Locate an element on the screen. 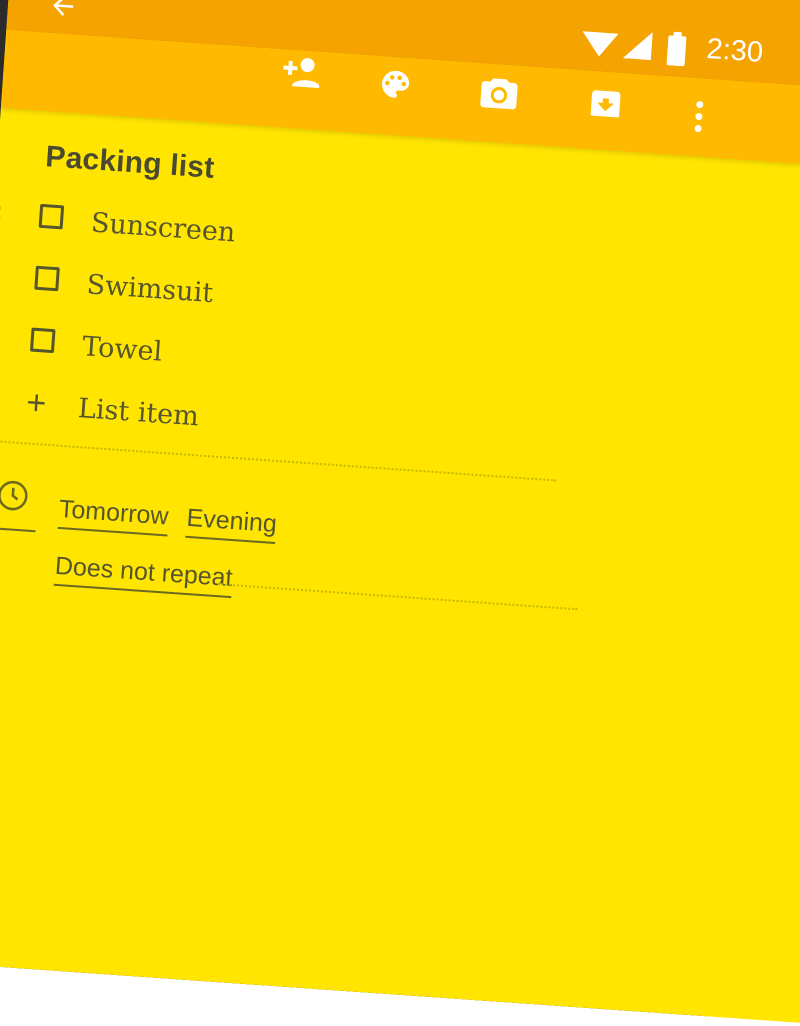 Image resolution: width=800 pixels, height=1026 pixels. item-label: Sunscreen is located at coordinates (163, 227).